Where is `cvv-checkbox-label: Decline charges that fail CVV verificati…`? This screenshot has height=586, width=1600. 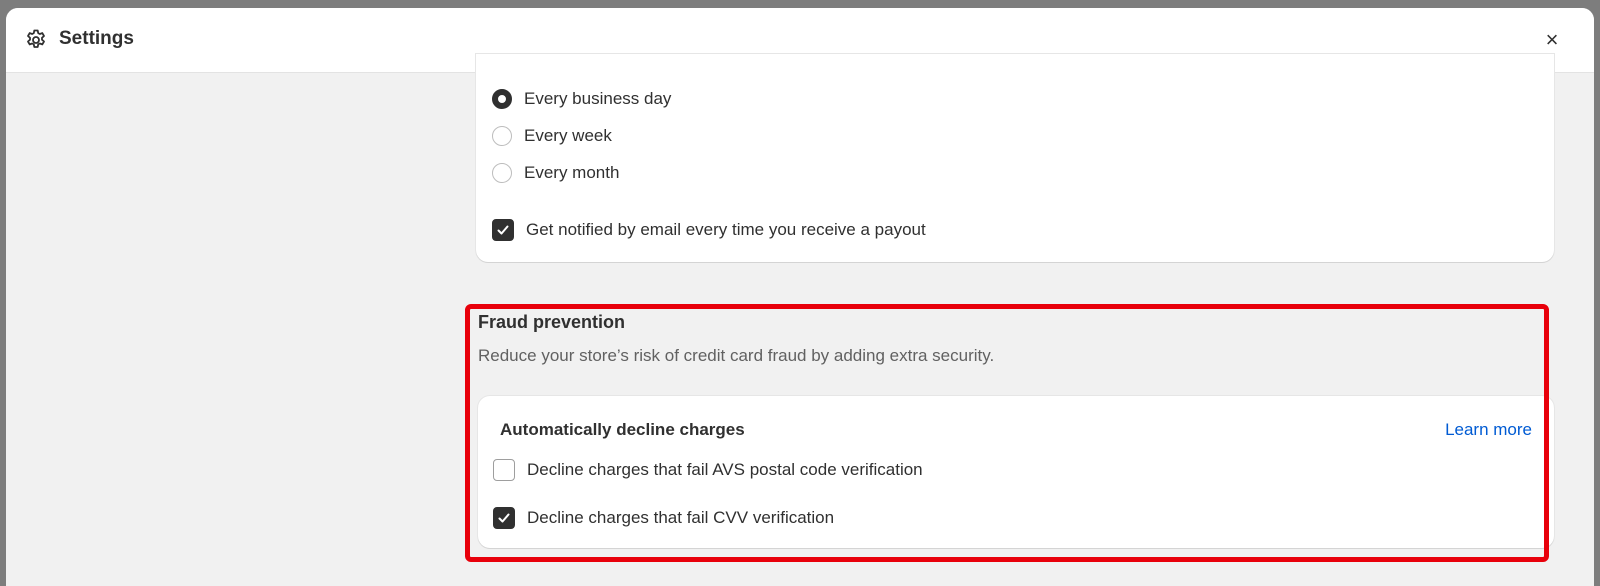 cvv-checkbox-label: Decline charges that fail CVV verificati… is located at coordinates (681, 517).